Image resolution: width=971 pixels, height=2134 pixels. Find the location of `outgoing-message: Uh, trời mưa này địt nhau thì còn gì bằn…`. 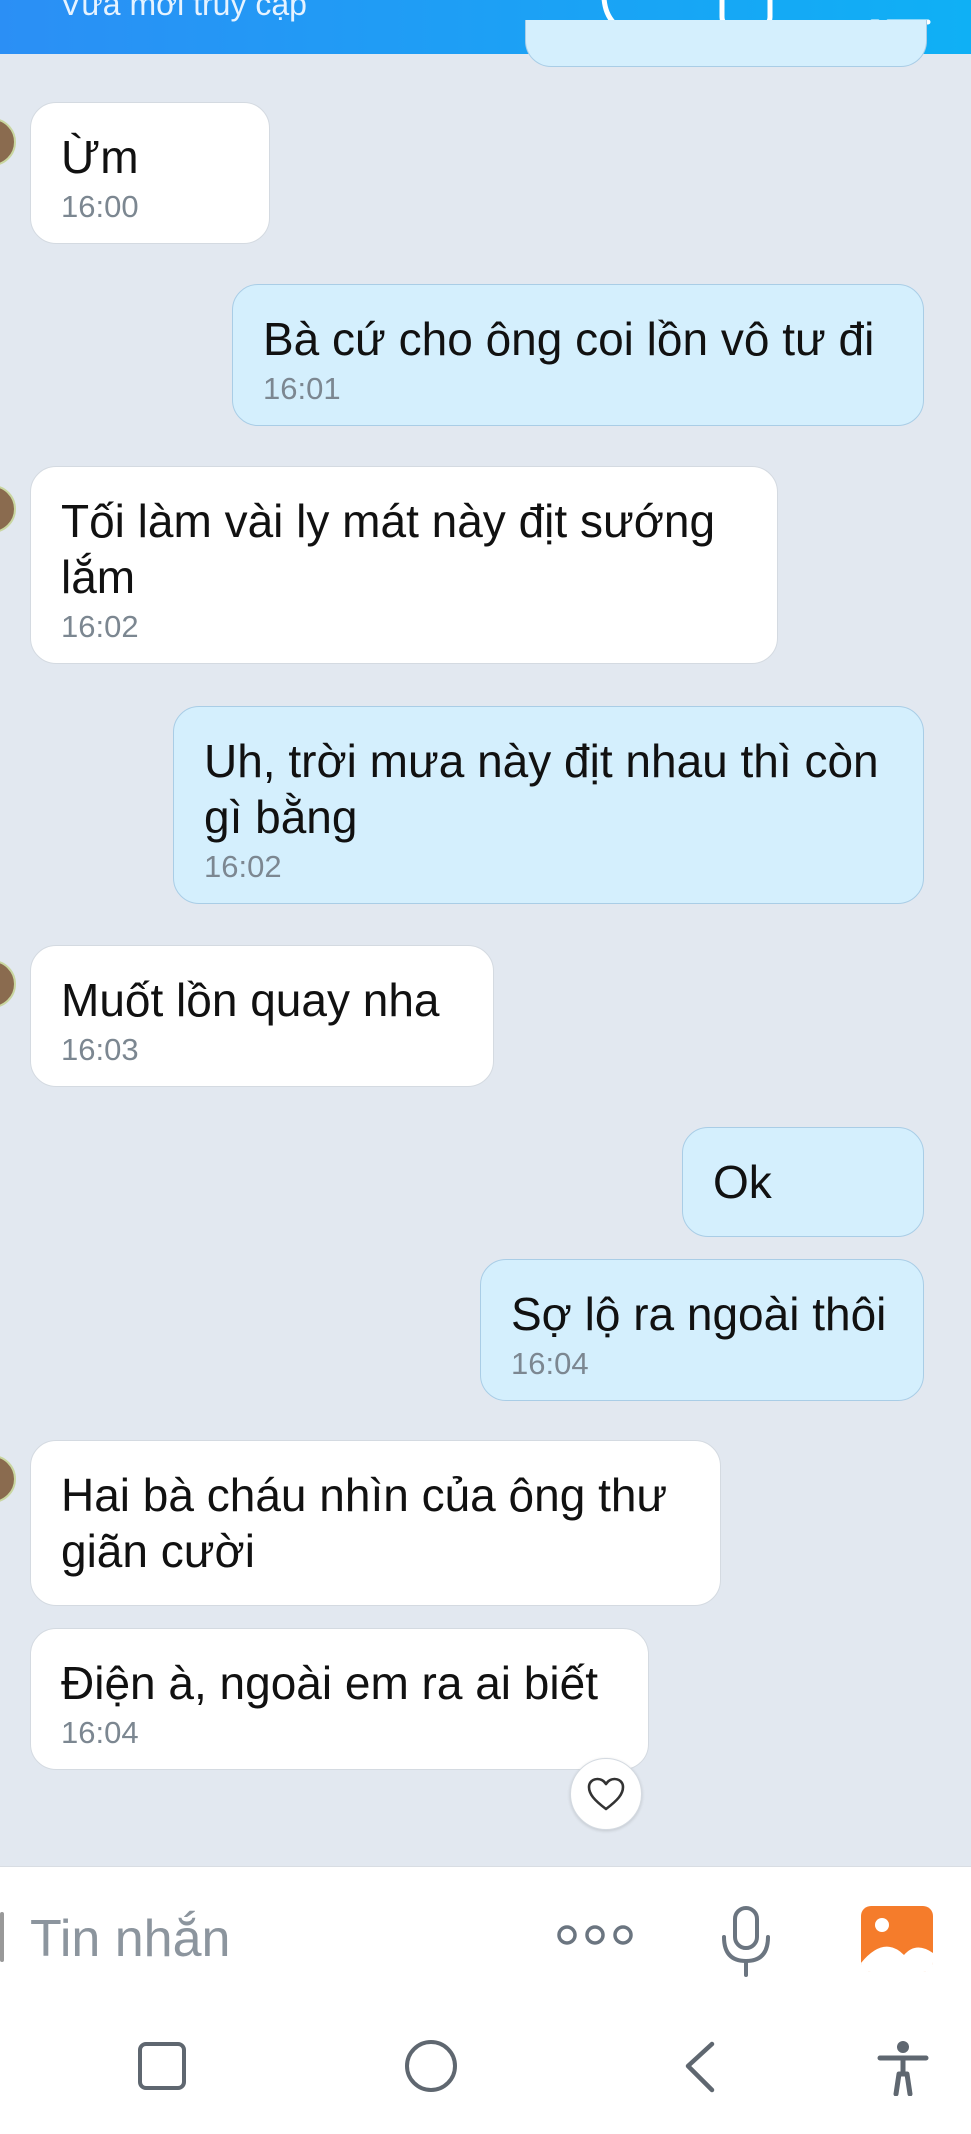

outgoing-message: Uh, trời mưa này địt nhau thì còn gì bằn… is located at coordinates (548, 805).